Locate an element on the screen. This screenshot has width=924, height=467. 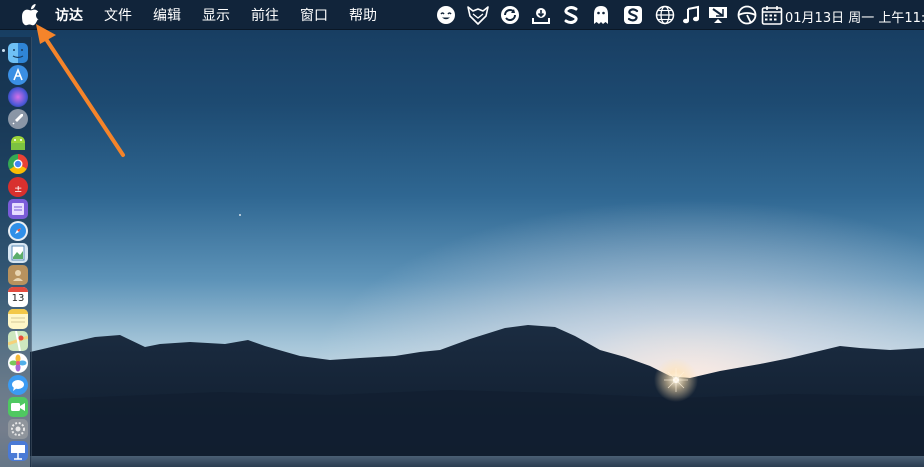
screen-mirroring-icon is located at coordinates (717, 15).